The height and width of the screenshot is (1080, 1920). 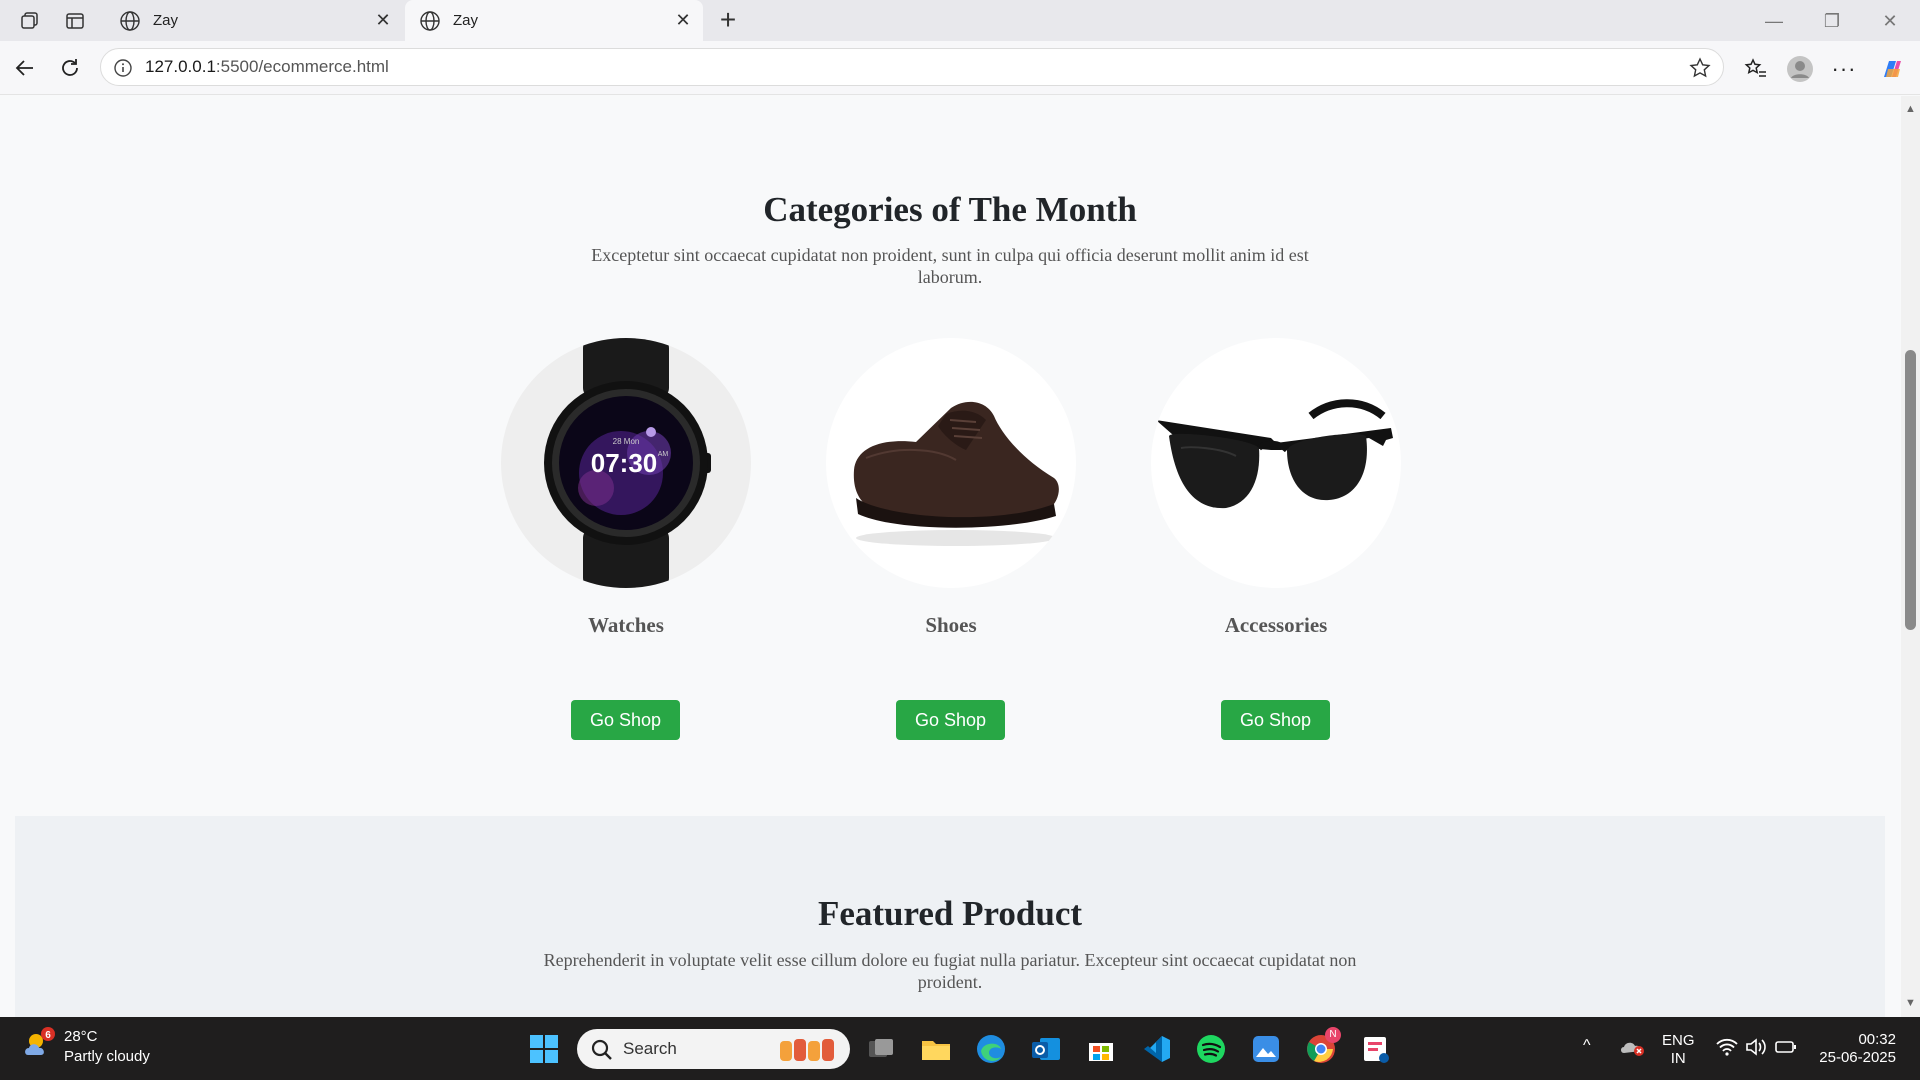 What do you see at coordinates (626, 625) in the screenshot?
I see `category-name-watches: Watches` at bounding box center [626, 625].